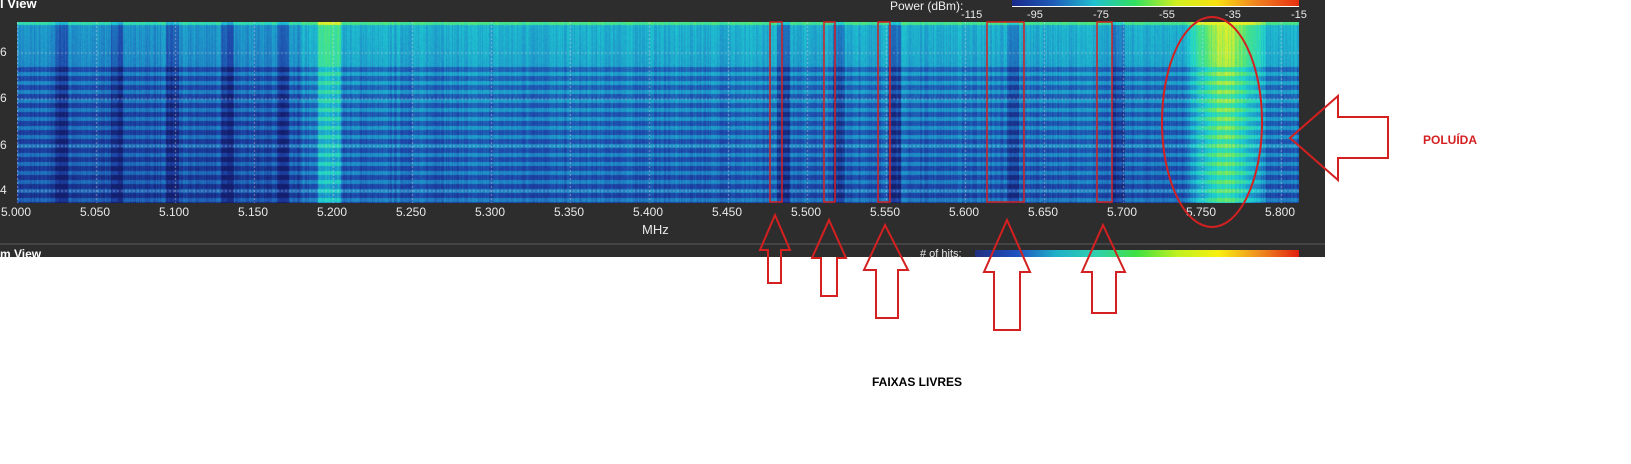 The width and height of the screenshot is (1631, 464). What do you see at coordinates (917, 382) in the screenshot?
I see `free-bands-label: FAIXAS LIVRES` at bounding box center [917, 382].